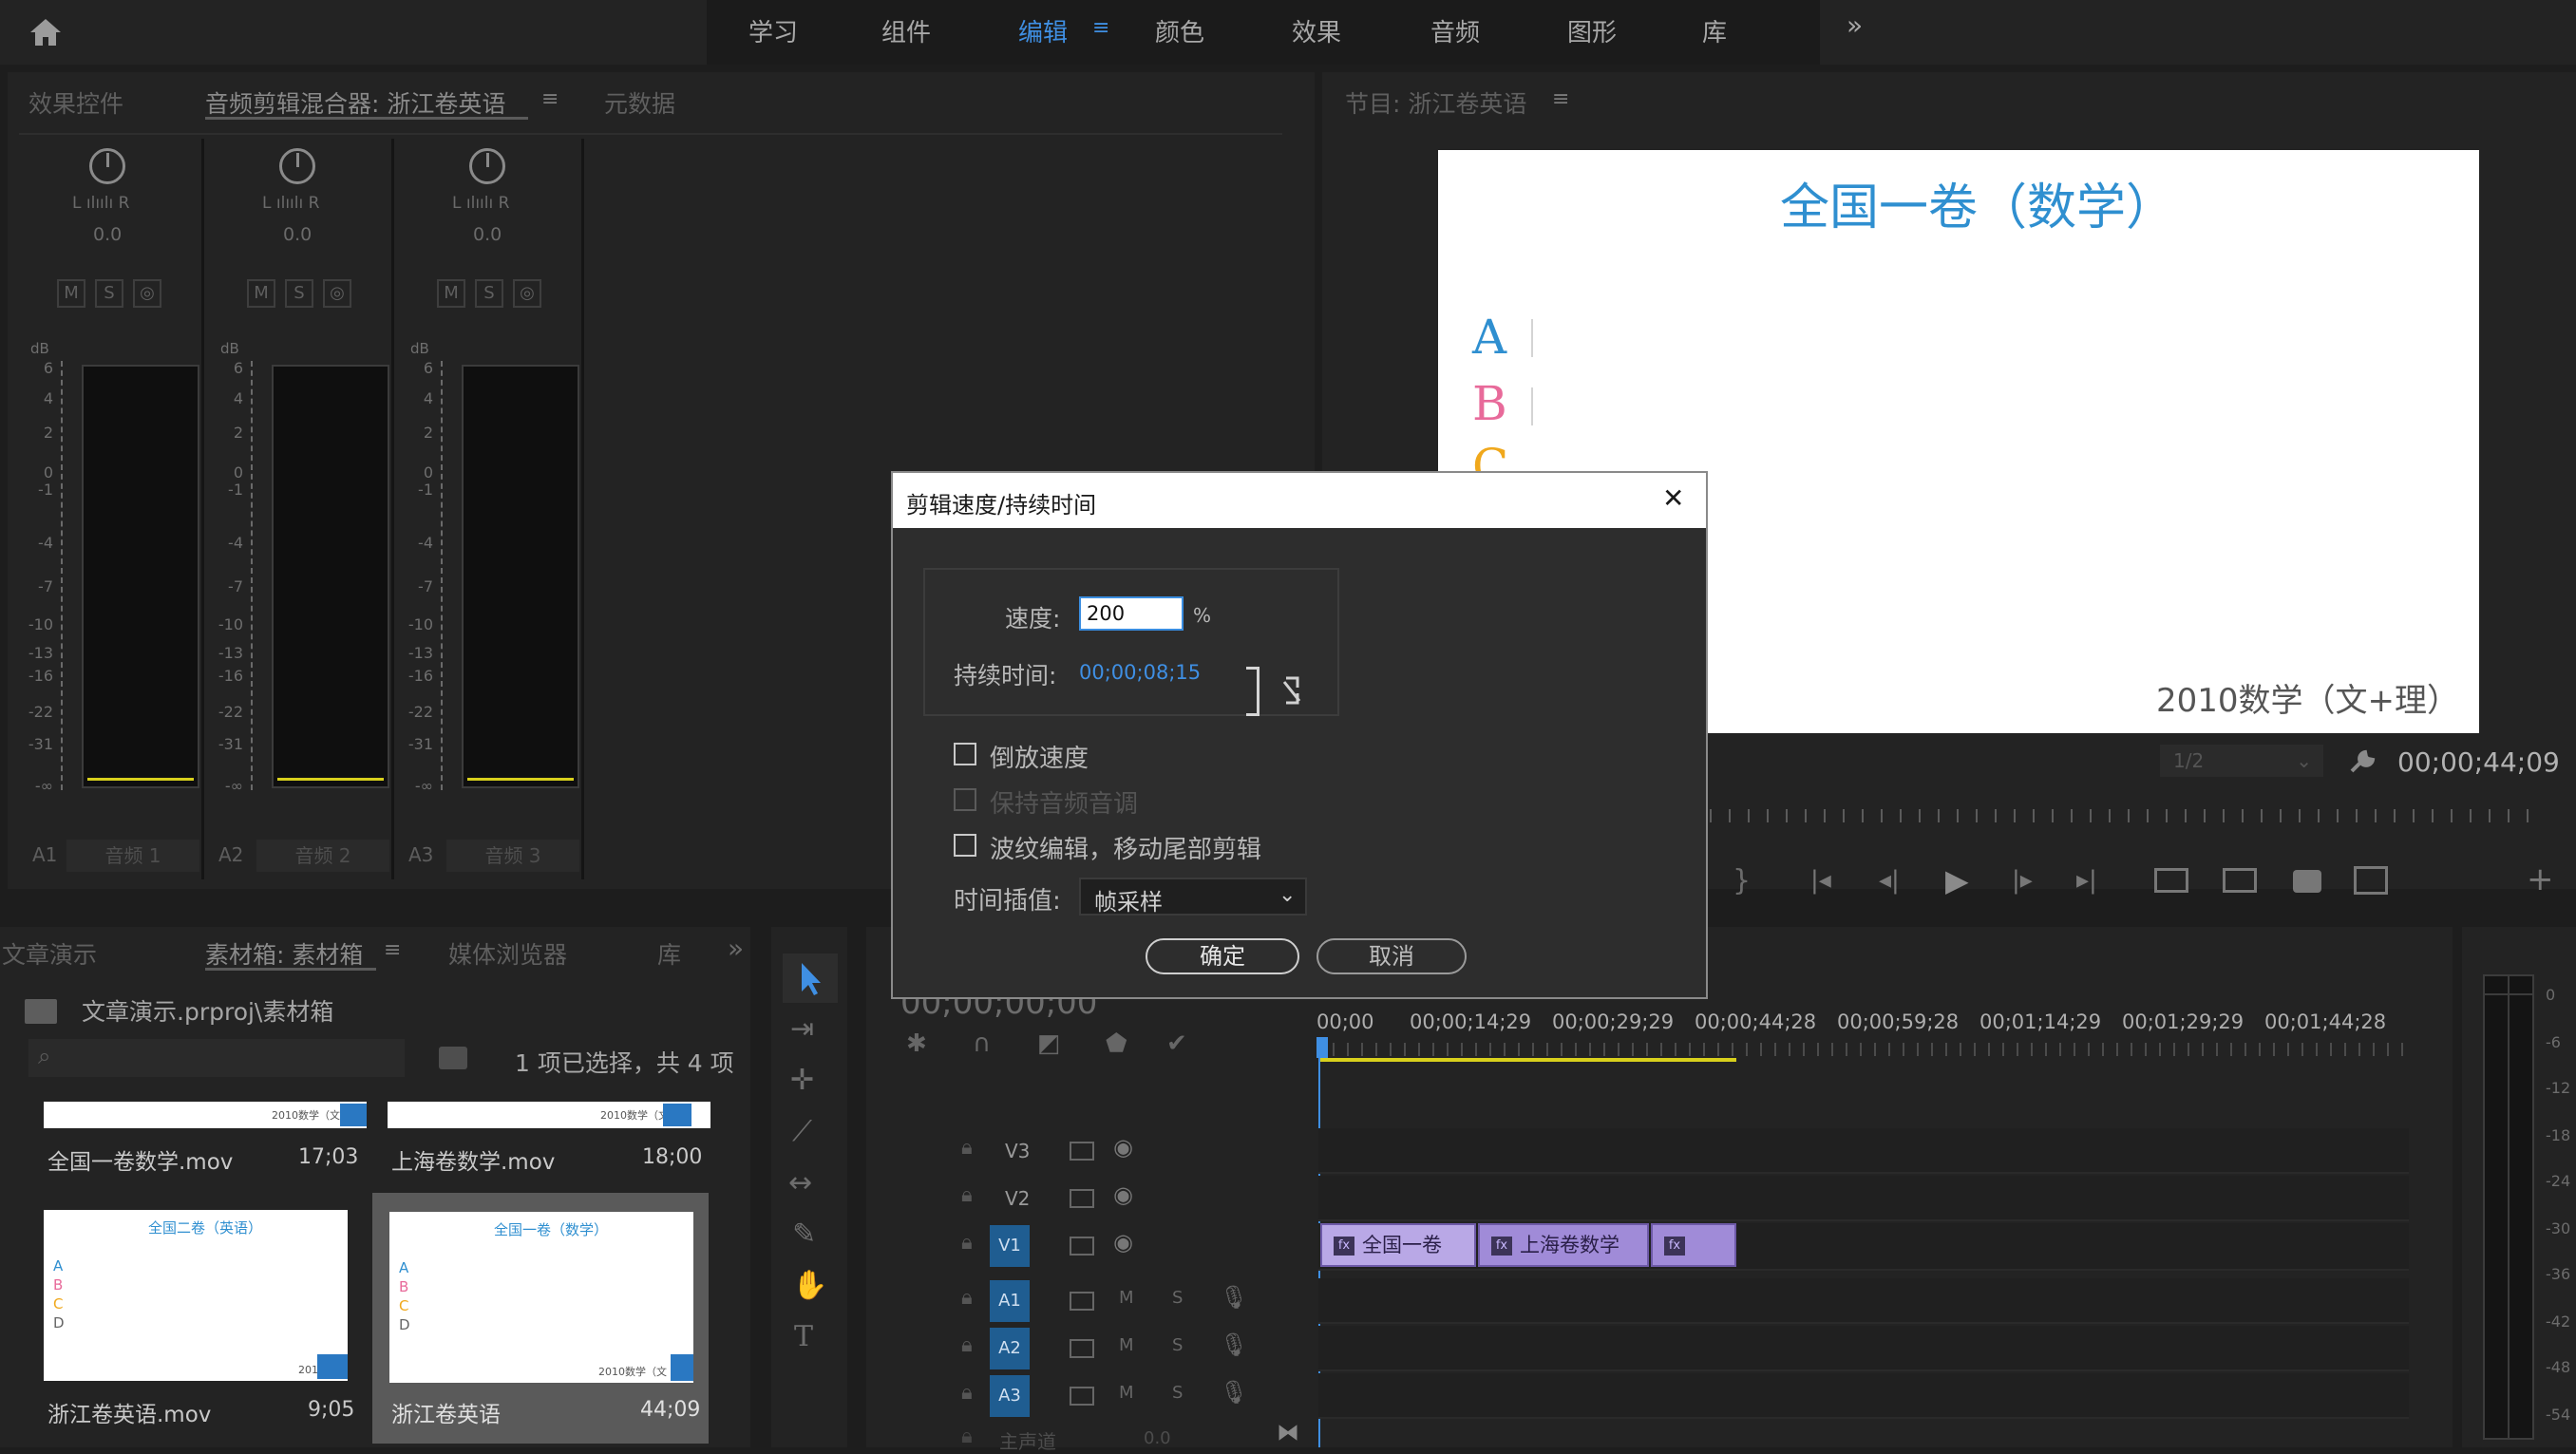 Image resolution: width=2576 pixels, height=1454 pixels. What do you see at coordinates (2371, 880) in the screenshot?
I see `compare-view-icon` at bounding box center [2371, 880].